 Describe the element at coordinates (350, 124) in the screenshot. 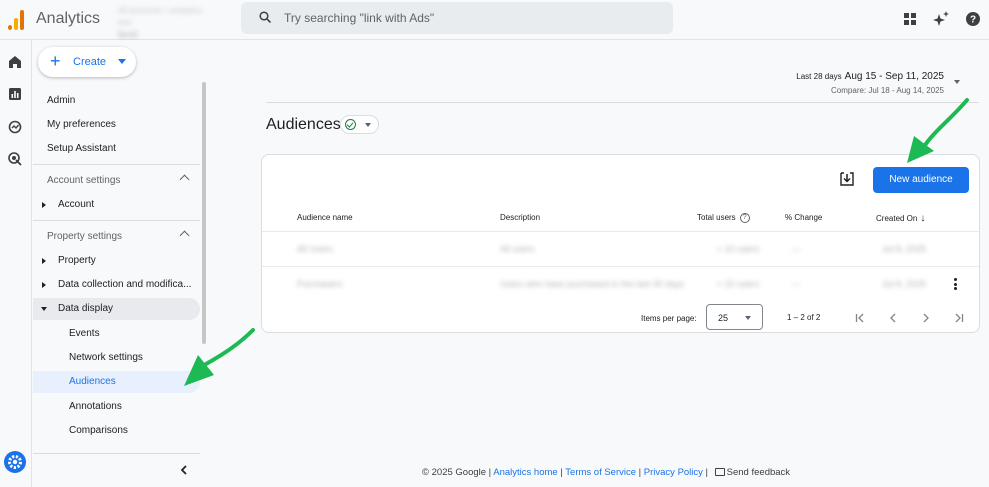

I see `check-circle-icon` at that location.